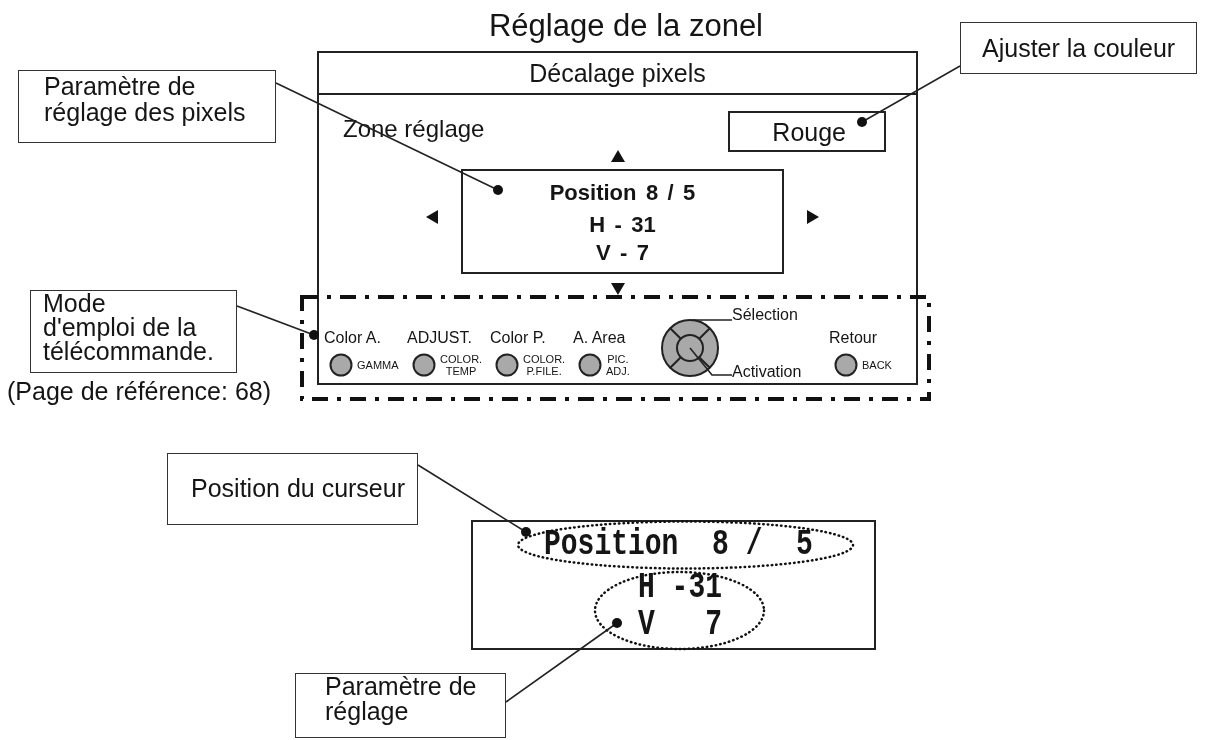 This screenshot has width=1214, height=740. Describe the element at coordinates (432, 217) in the screenshot. I see `left-triangle-icon` at that location.